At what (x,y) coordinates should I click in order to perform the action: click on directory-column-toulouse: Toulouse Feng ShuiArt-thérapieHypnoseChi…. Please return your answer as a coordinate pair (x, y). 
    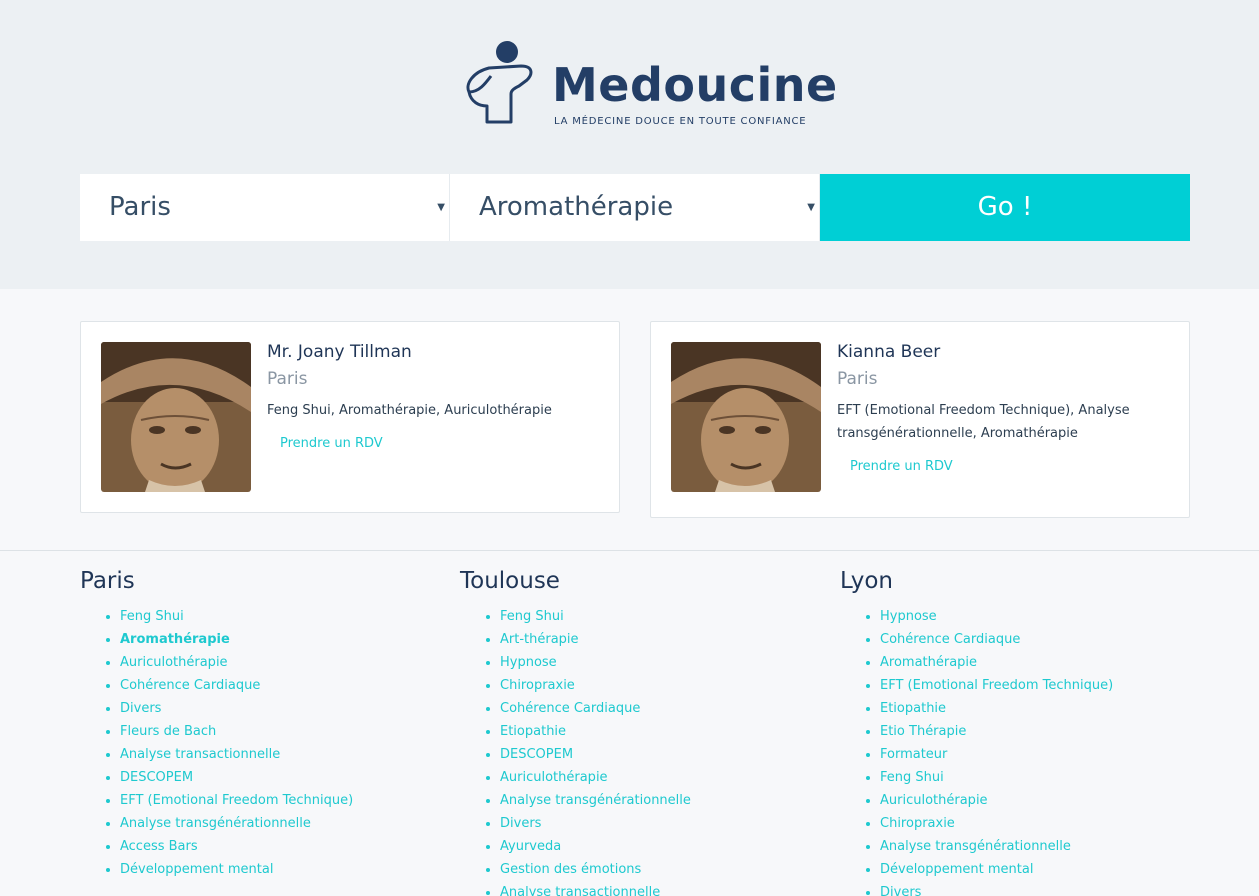
    Looking at the image, I should click on (640, 731).